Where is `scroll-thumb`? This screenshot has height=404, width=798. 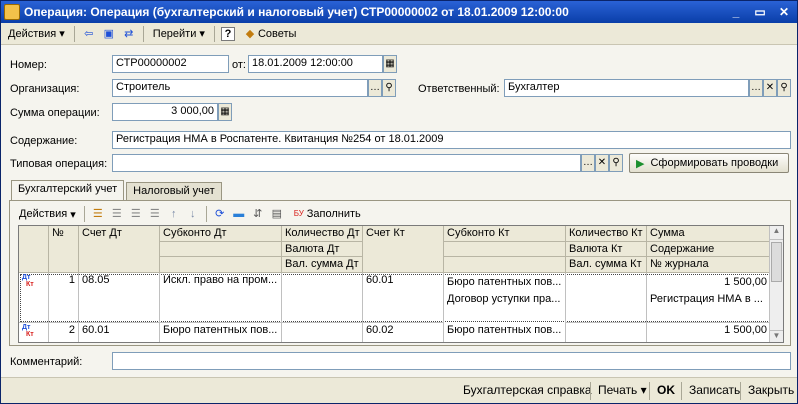 scroll-thumb is located at coordinates (776, 262).